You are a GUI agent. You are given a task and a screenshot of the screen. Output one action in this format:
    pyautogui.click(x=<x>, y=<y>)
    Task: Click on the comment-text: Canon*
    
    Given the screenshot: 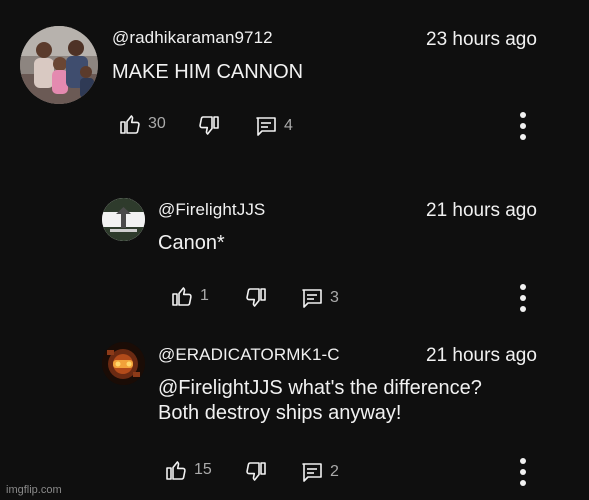 What is the action you would take?
    pyautogui.click(x=191, y=243)
    